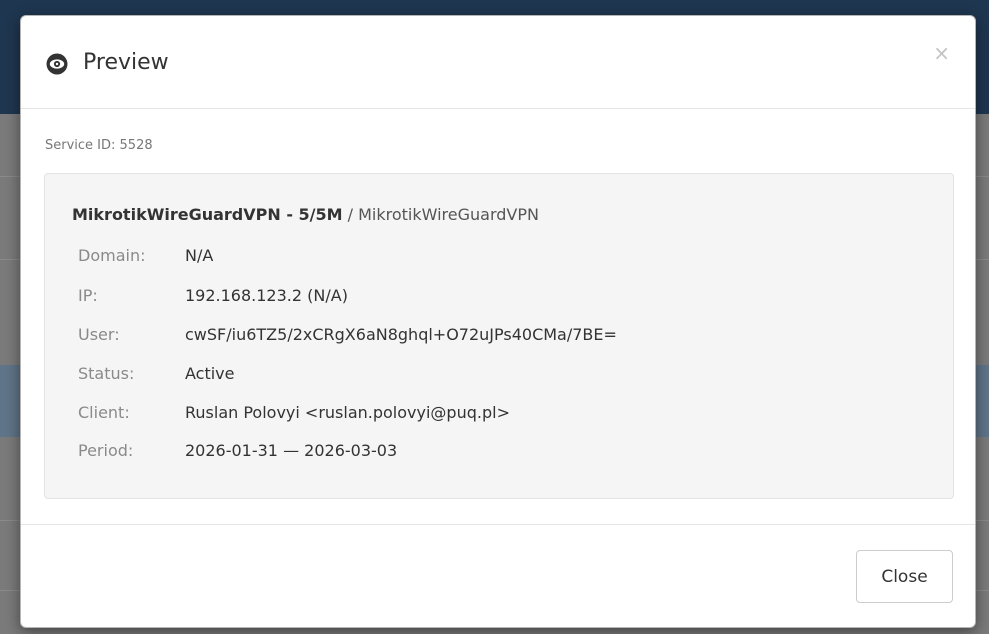 The height and width of the screenshot is (634, 989). What do you see at coordinates (57, 64) in the screenshot?
I see `eye-icon` at bounding box center [57, 64].